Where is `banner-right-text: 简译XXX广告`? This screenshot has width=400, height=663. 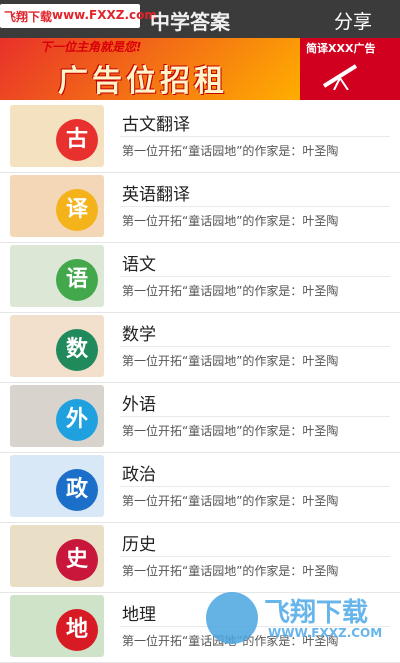
banner-right-text: 简译XXX广告 is located at coordinates (341, 48).